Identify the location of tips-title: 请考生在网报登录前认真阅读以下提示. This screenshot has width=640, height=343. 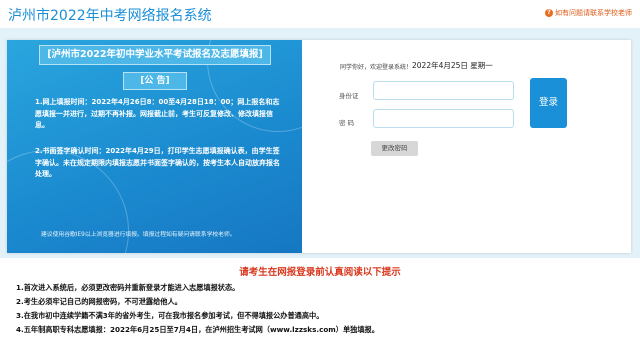
(320, 272).